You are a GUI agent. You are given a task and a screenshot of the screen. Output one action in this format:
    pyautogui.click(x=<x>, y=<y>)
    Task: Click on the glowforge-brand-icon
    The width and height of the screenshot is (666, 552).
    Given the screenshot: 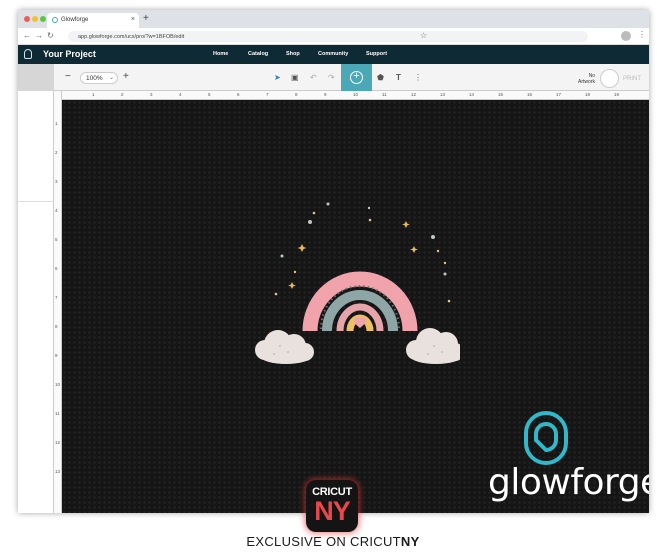 What is the action you would take?
    pyautogui.click(x=546, y=438)
    